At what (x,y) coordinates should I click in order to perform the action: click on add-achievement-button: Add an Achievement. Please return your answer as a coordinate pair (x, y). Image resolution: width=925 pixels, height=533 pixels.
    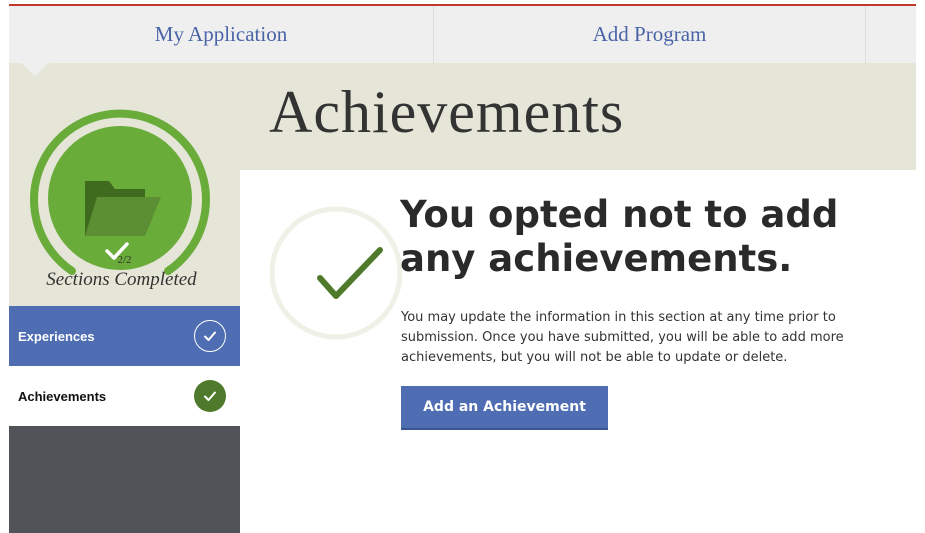
    Looking at the image, I should click on (504, 408).